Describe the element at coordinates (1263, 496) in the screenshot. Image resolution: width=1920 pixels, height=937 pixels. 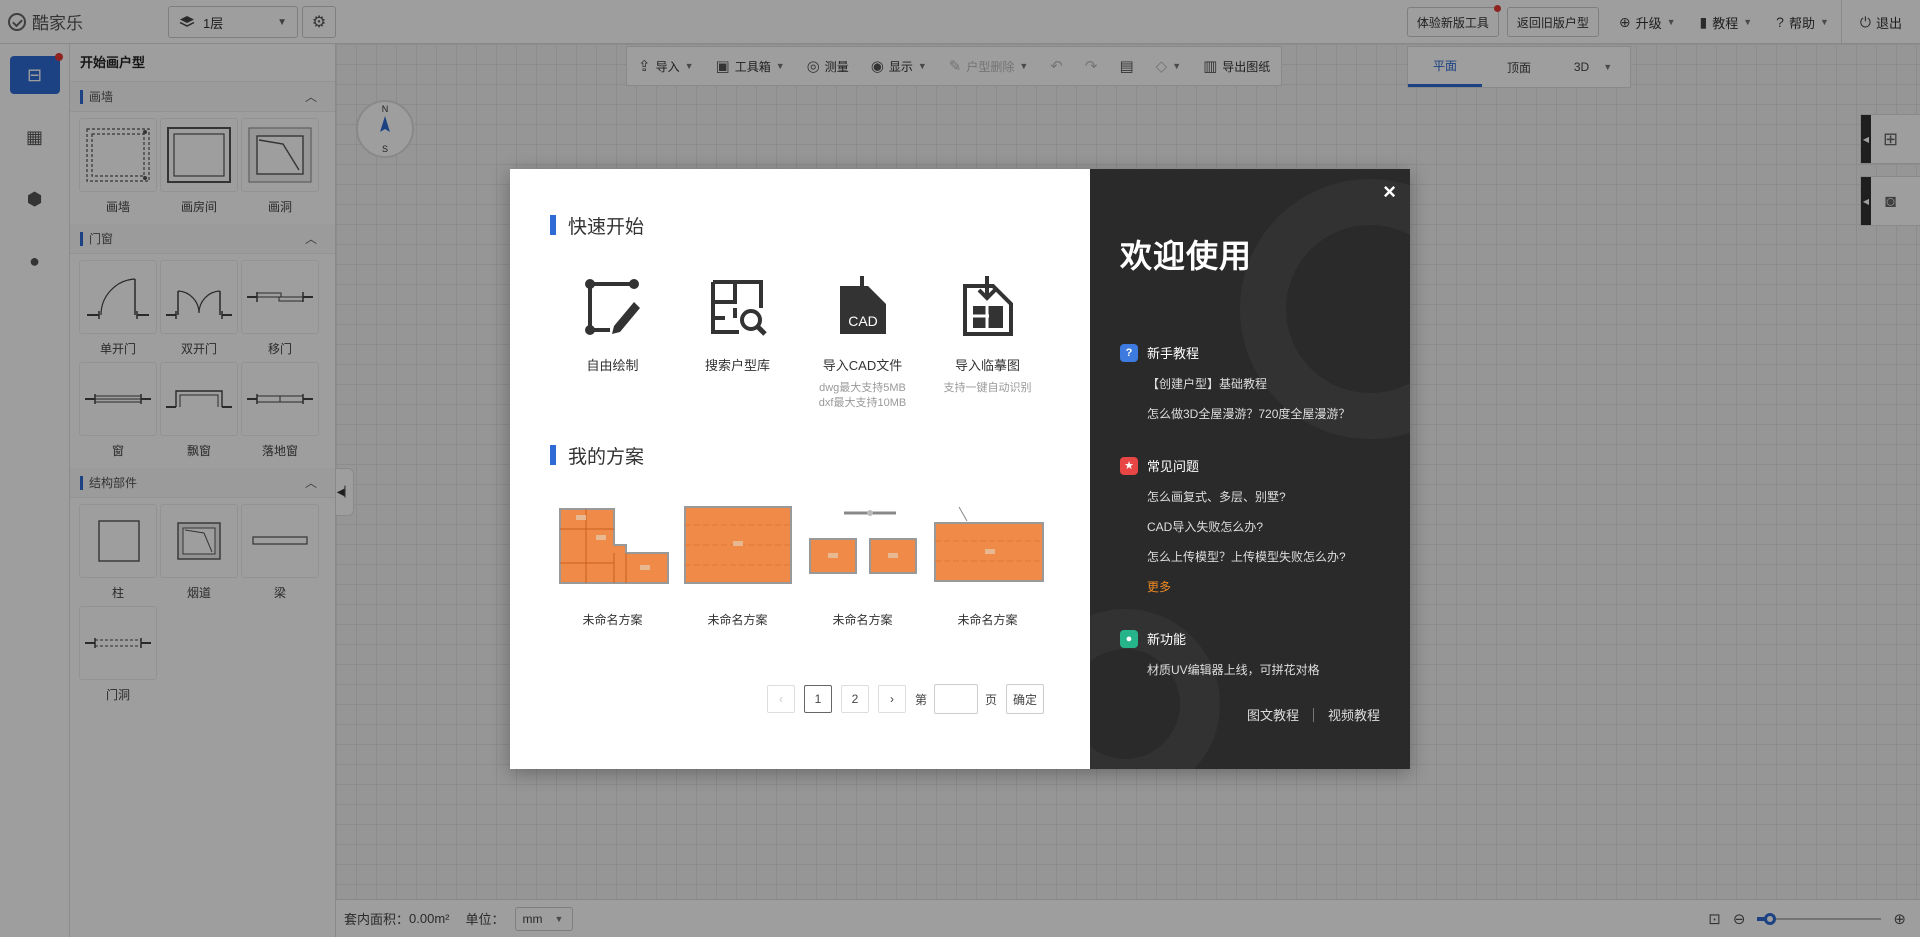
I see `help-link: 怎么画复式、多层、别墅?` at that location.